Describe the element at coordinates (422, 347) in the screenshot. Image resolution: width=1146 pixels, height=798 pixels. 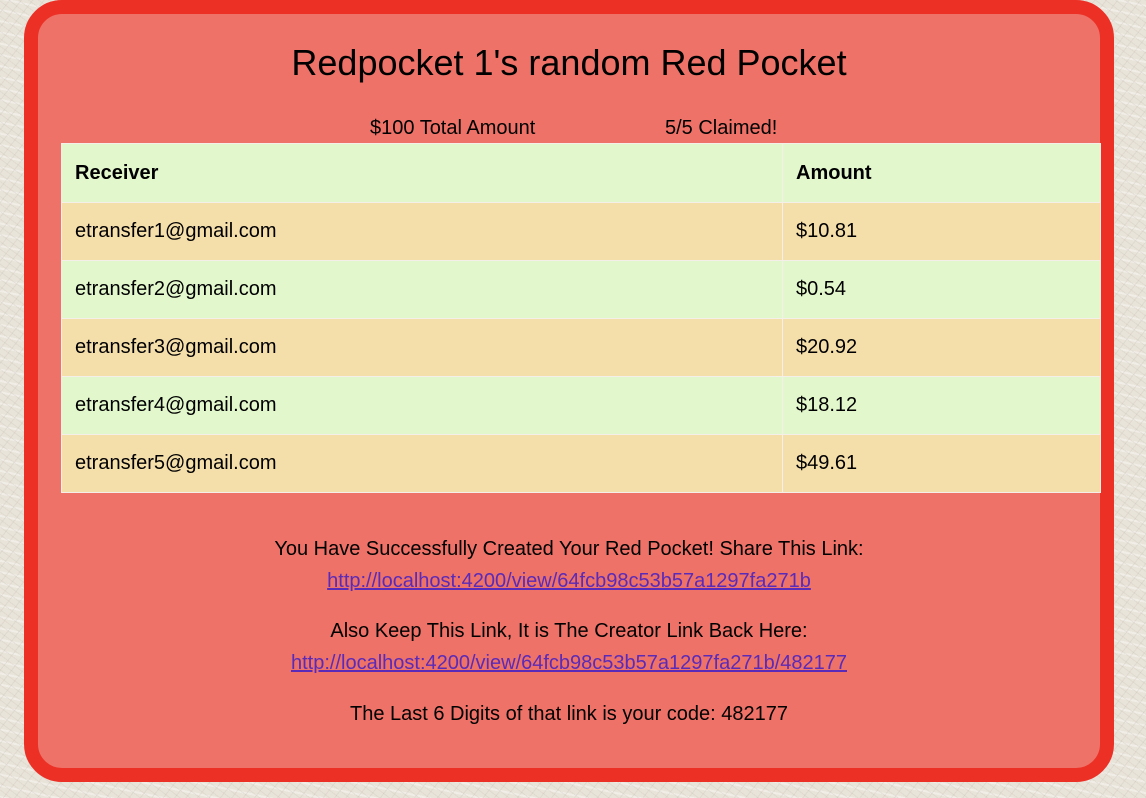
I see `receiver-email: etransfer3@gmail.com` at that location.